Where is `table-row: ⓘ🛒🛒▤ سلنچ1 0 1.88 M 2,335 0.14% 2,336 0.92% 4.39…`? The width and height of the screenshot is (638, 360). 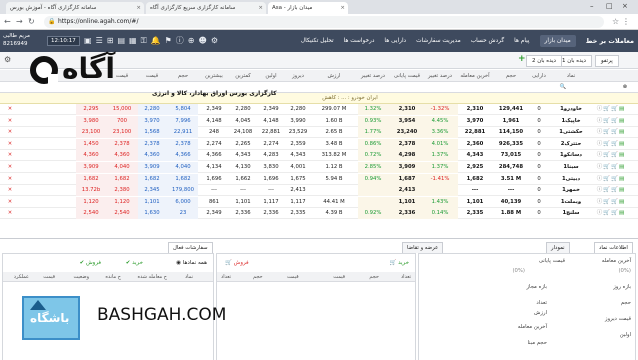 table-row: ⓘ🛒🛒▤ سلنچ1 0 1.88 M 2,335 0.14% 2,336 0.92% 4.39… is located at coordinates (319, 214).